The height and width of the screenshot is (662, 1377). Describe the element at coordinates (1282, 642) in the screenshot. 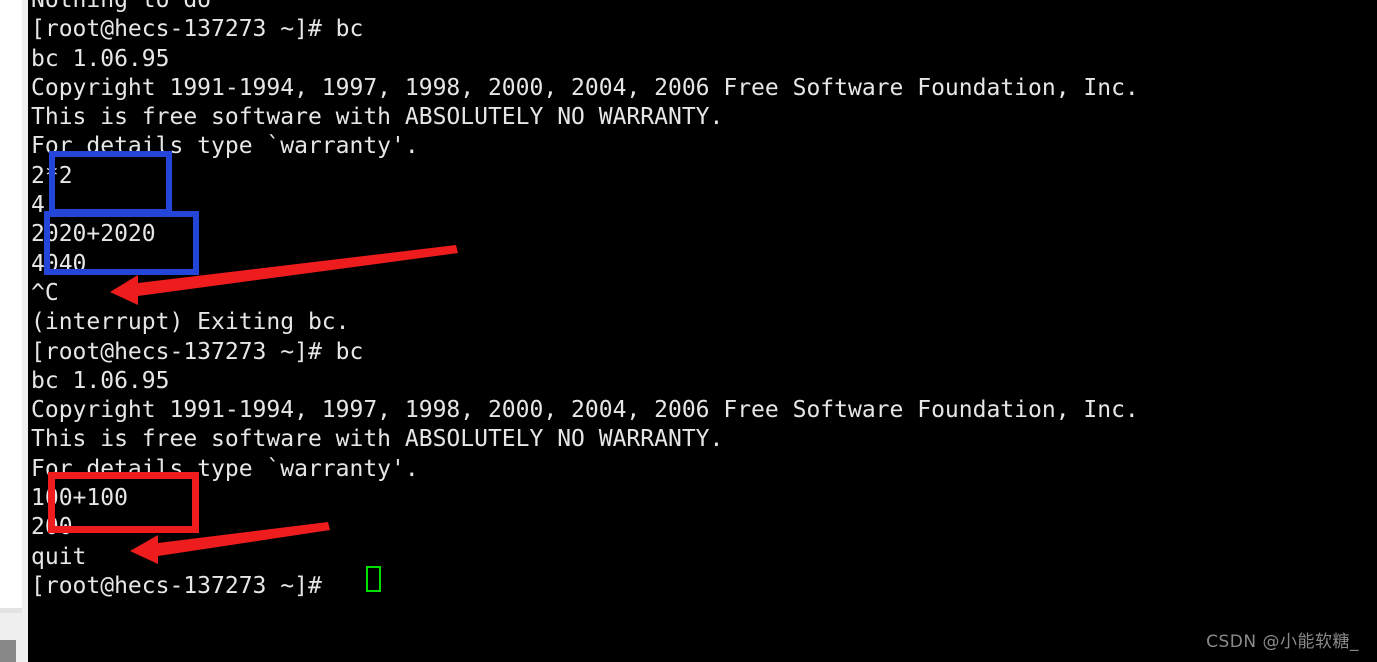

I see `watermark-text: CSDN @小能软糖_` at that location.